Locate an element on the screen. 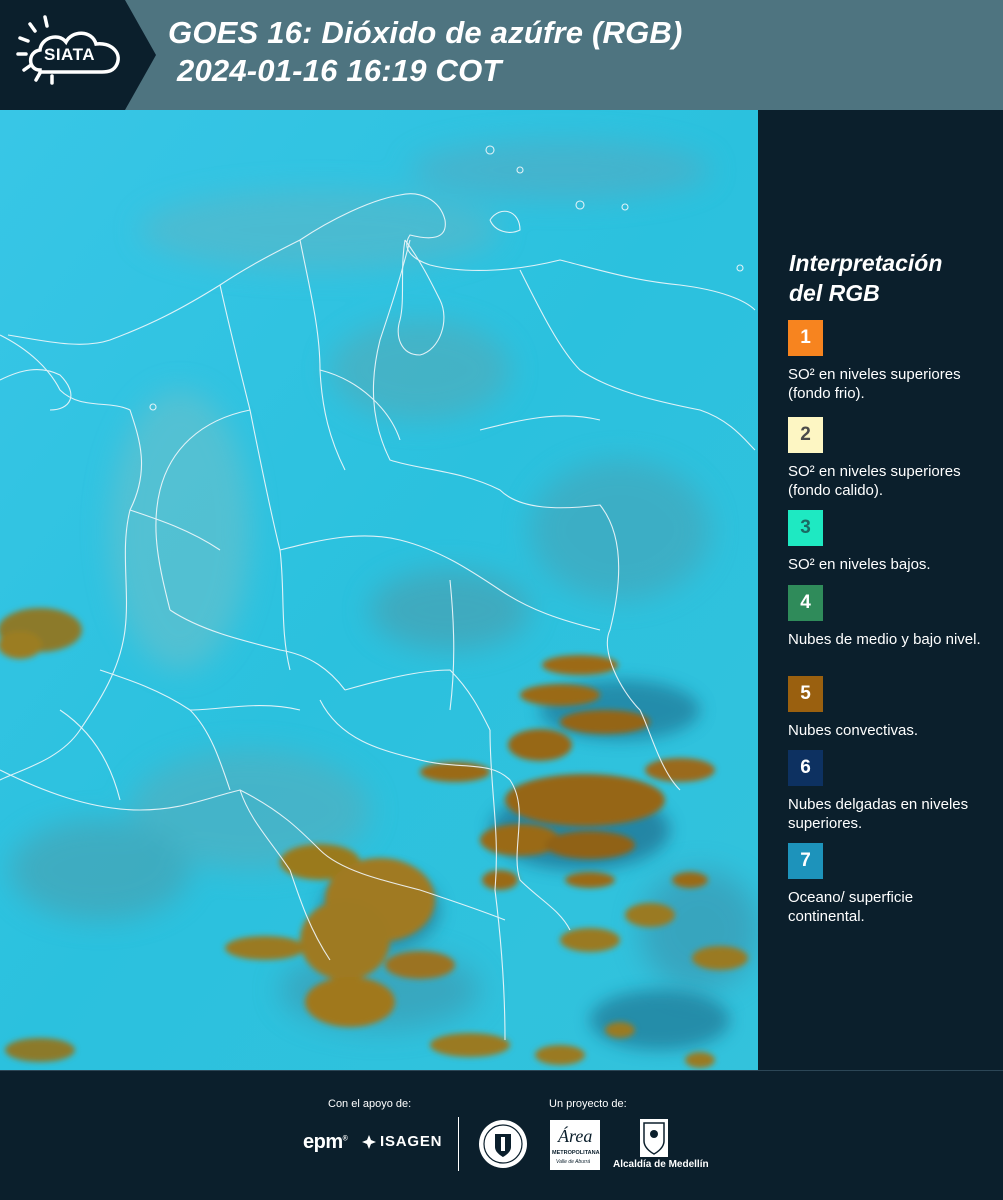 The height and width of the screenshot is (1200, 1003). area-subtext: METROPOLITANA is located at coordinates (576, 1153).